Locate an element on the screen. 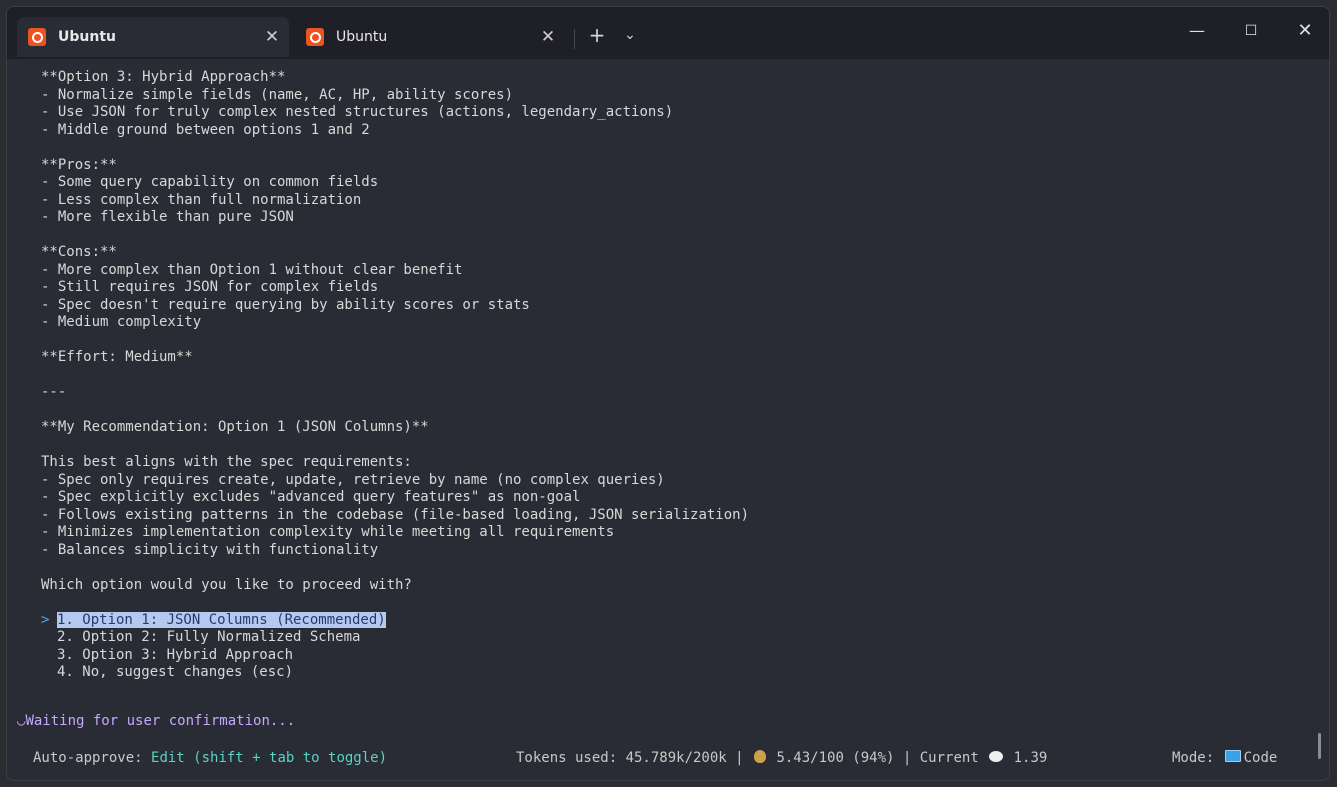  option-label: 3. Option 3: Hybrid Approach is located at coordinates (175, 654).